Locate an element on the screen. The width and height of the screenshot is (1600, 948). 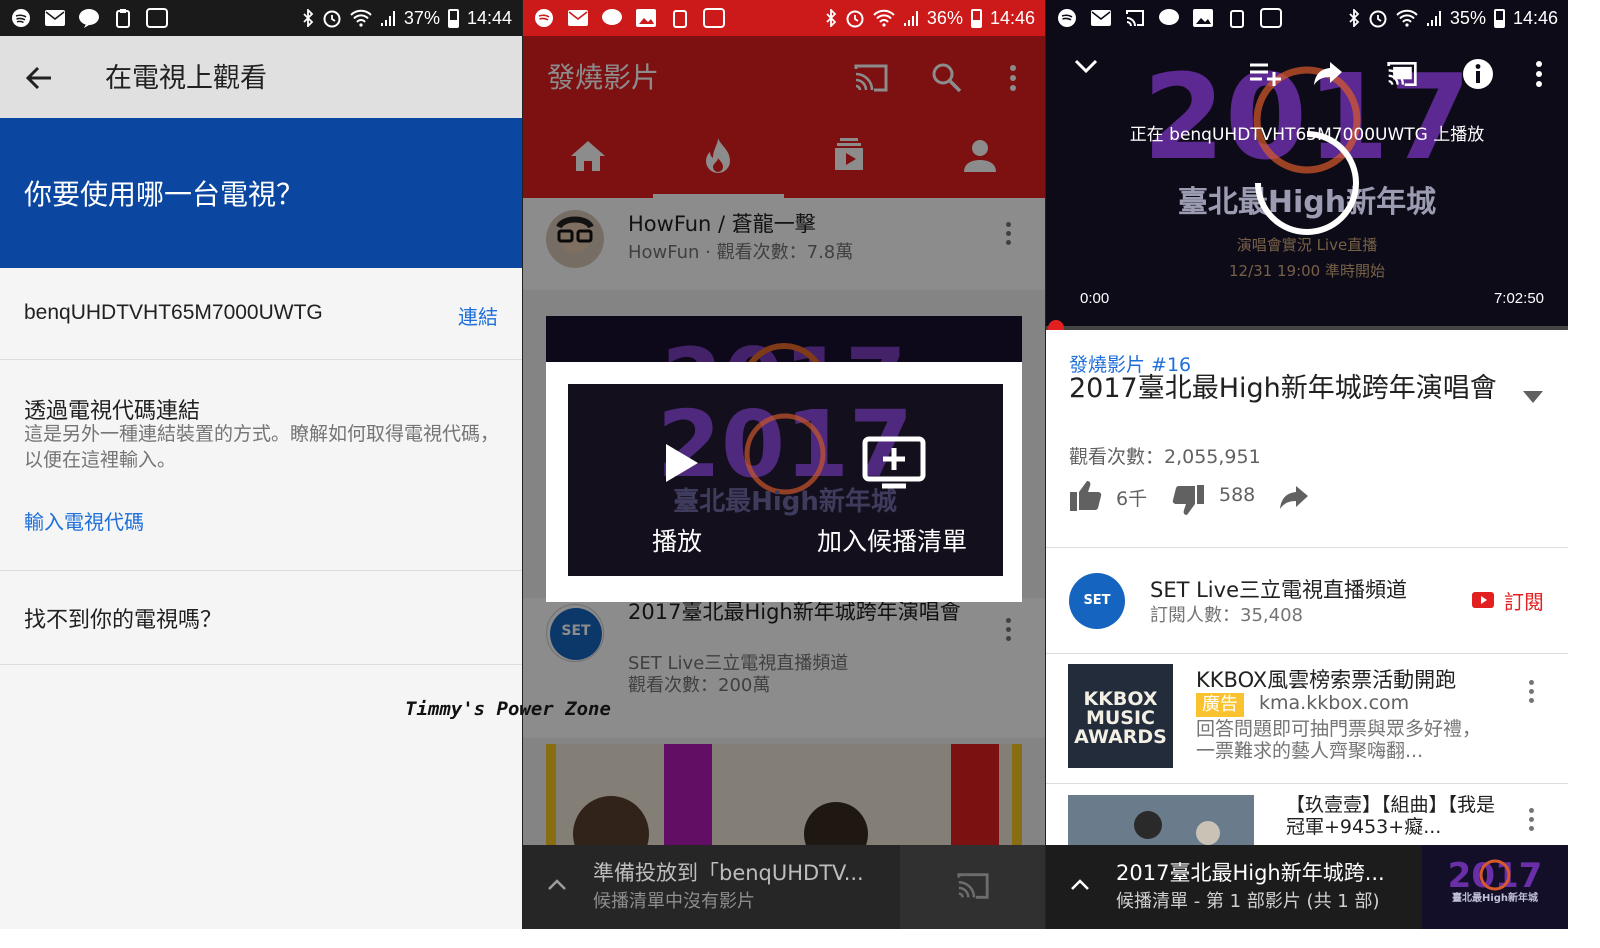
mini-player-queue-info: 候播清單 - 第 1 部影片 (共 1 部) is located at coordinates (1248, 901).